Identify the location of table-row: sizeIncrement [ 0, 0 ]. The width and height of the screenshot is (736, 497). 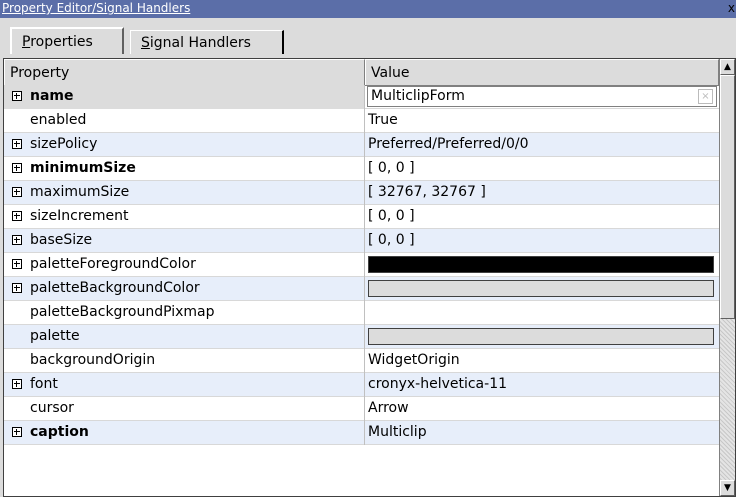
(361, 217).